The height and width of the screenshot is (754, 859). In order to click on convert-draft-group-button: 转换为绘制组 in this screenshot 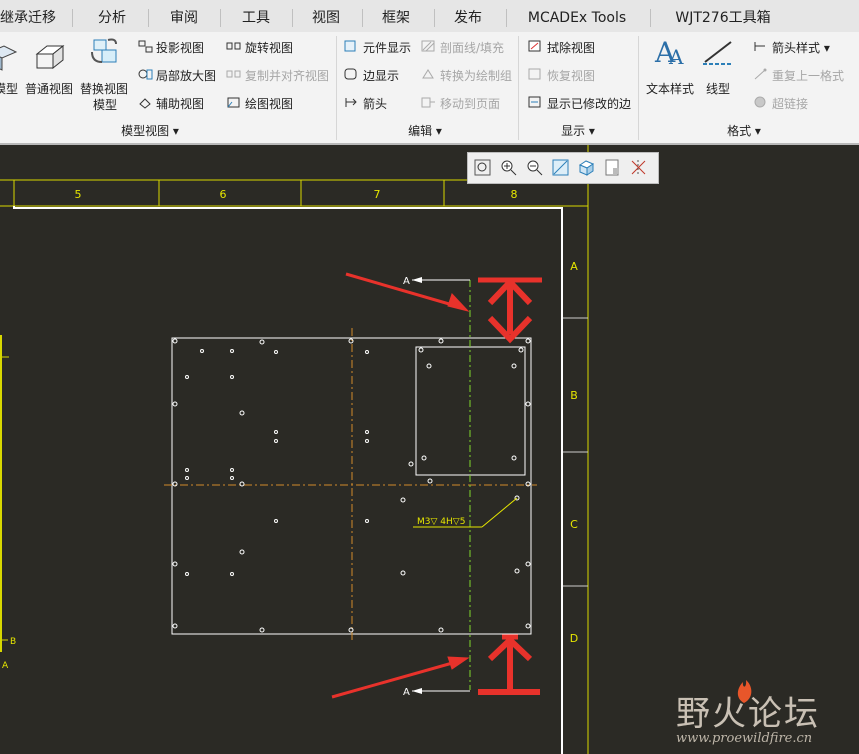, I will do `click(476, 75)`.